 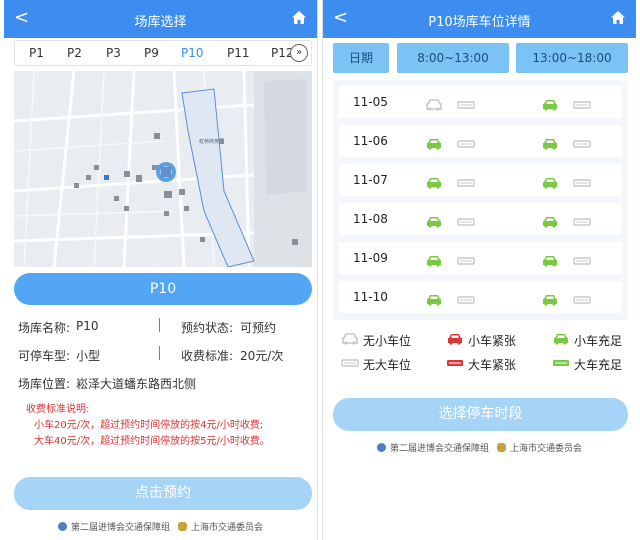 What do you see at coordinates (480, 180) in the screenshot?
I see `date-row: 11-07` at bounding box center [480, 180].